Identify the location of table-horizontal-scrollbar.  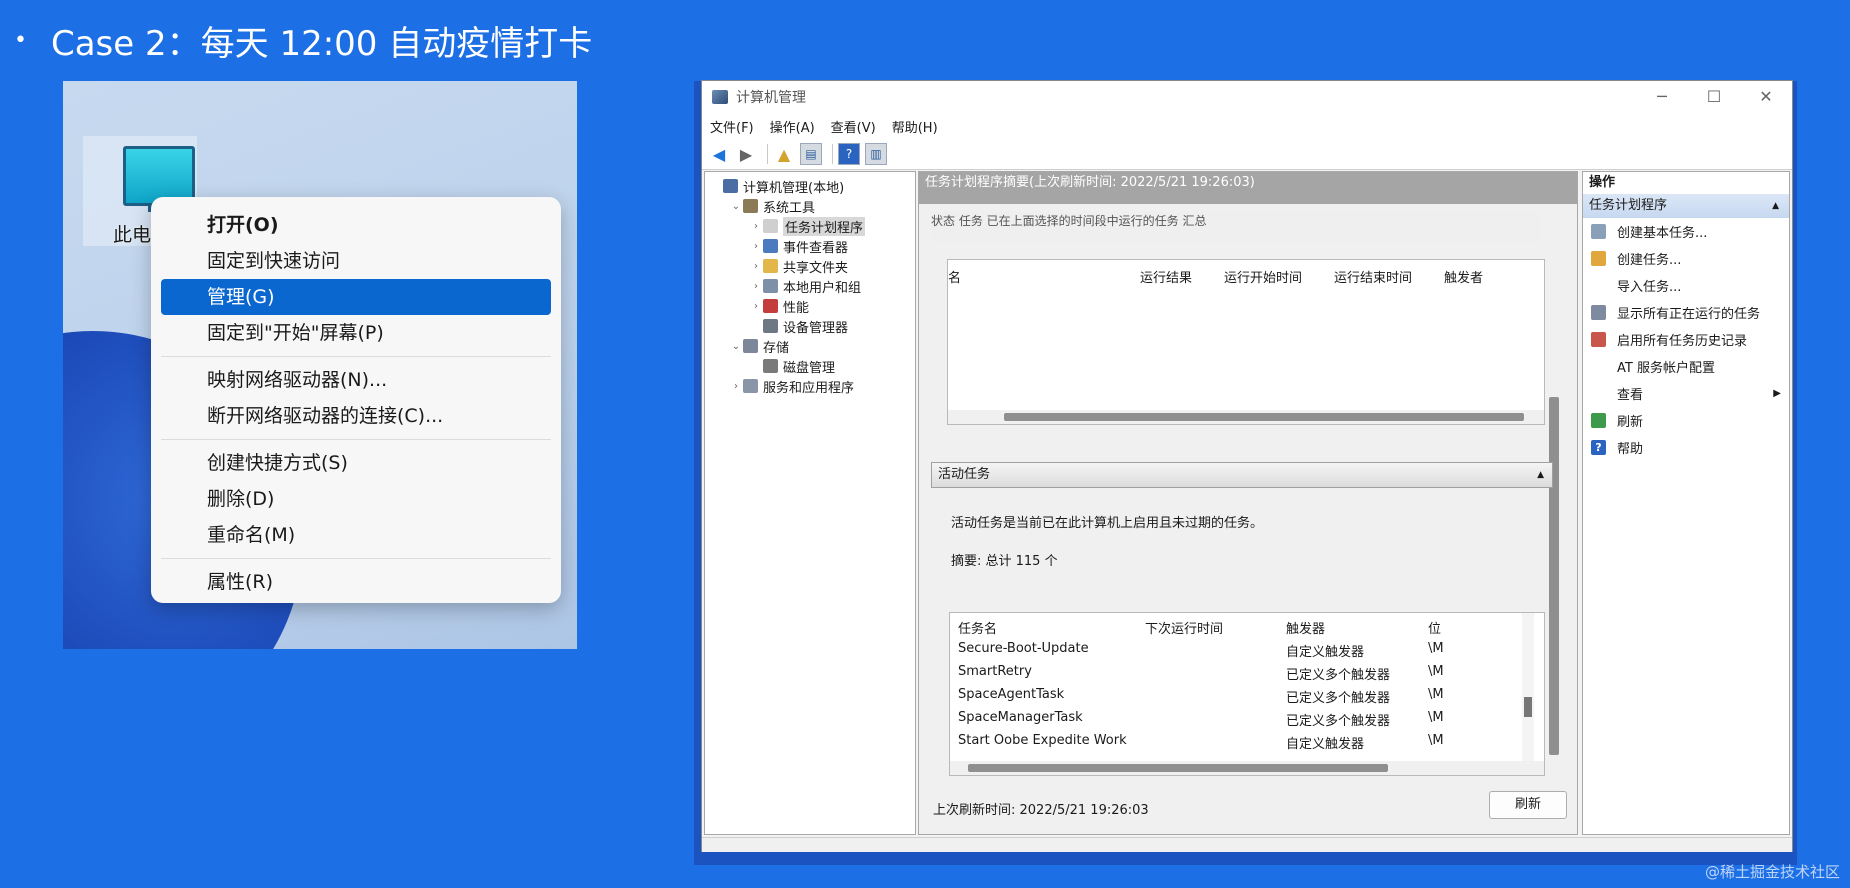
(1247, 768).